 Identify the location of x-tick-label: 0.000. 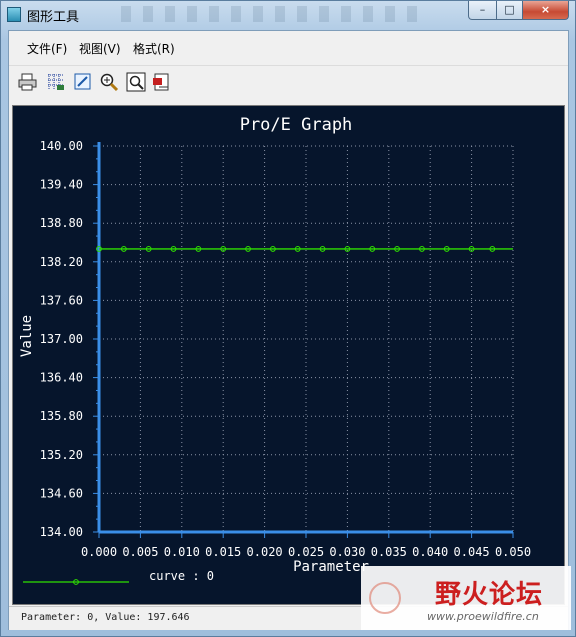
(99, 552).